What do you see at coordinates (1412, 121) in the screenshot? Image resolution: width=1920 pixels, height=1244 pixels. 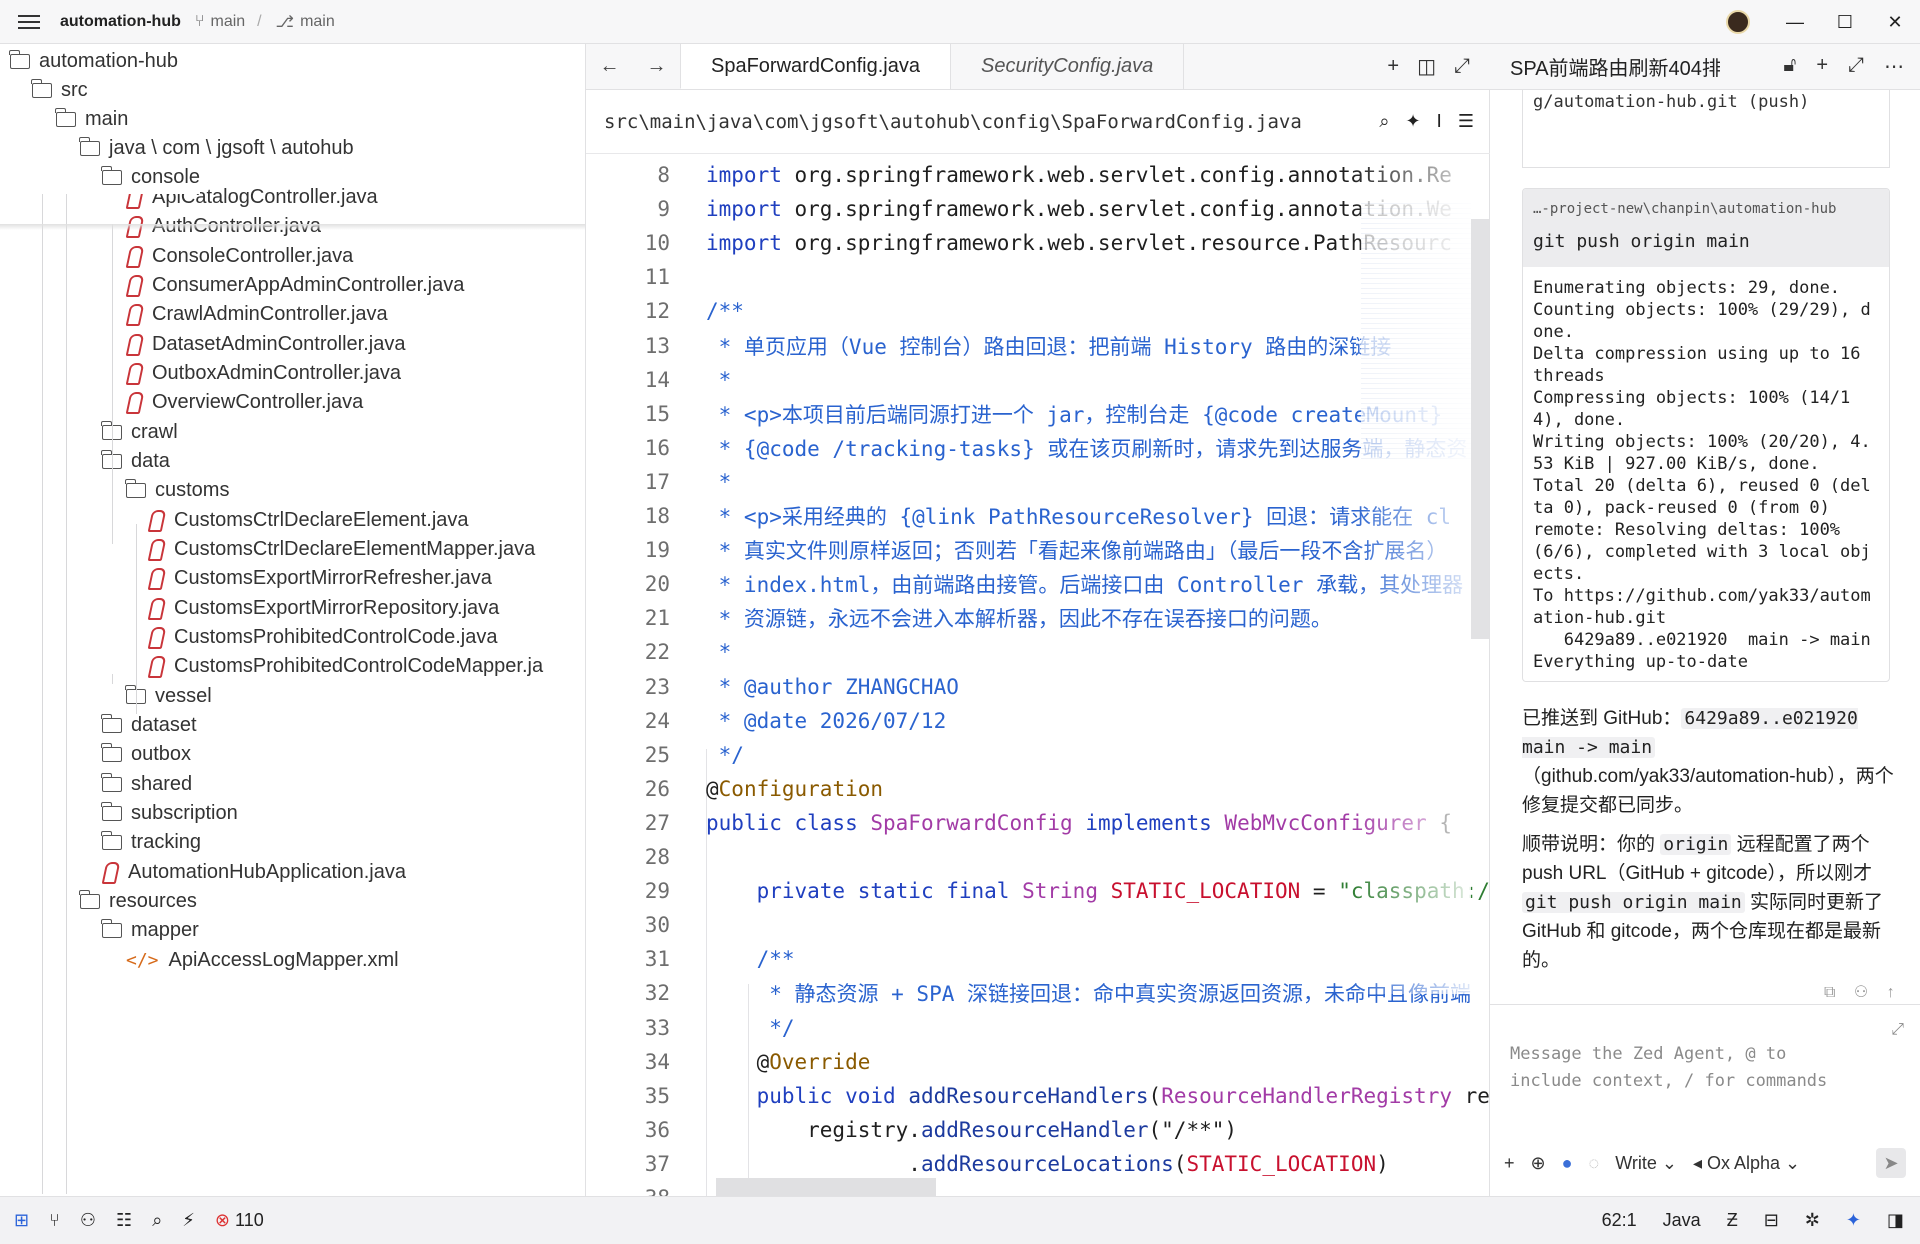 I see `sparkle-icon: ✦` at bounding box center [1412, 121].